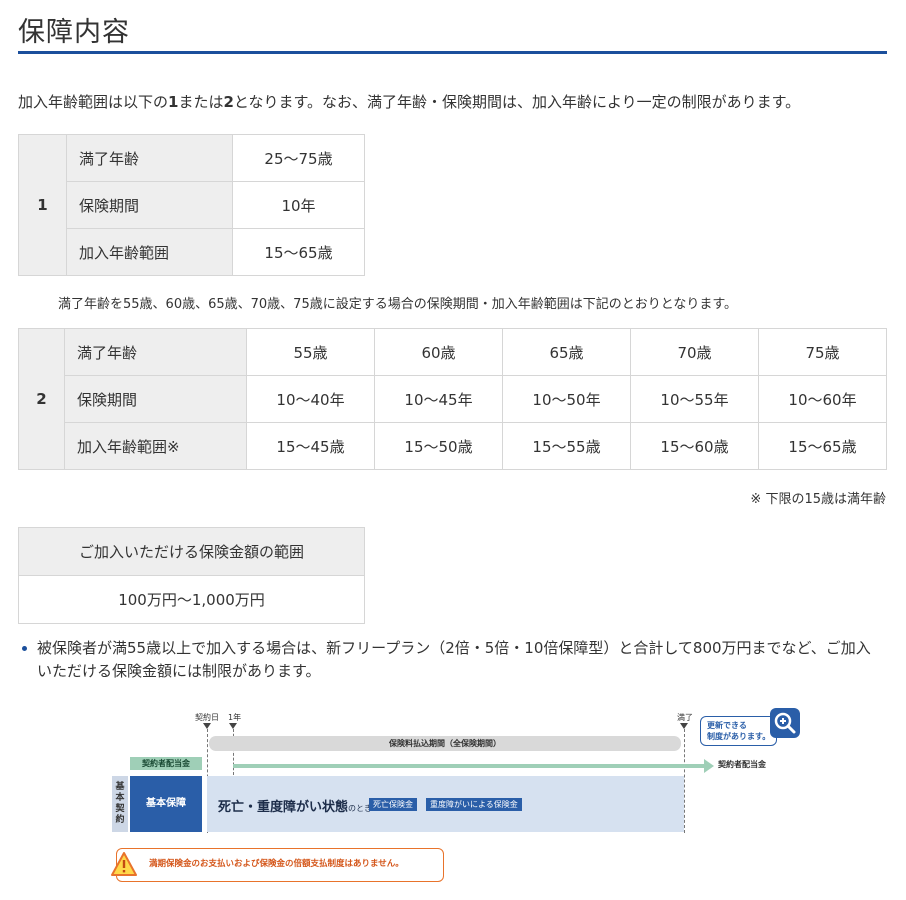  What do you see at coordinates (727, 725) in the screenshot?
I see `renewal-line1: 更新できる` at bounding box center [727, 725].